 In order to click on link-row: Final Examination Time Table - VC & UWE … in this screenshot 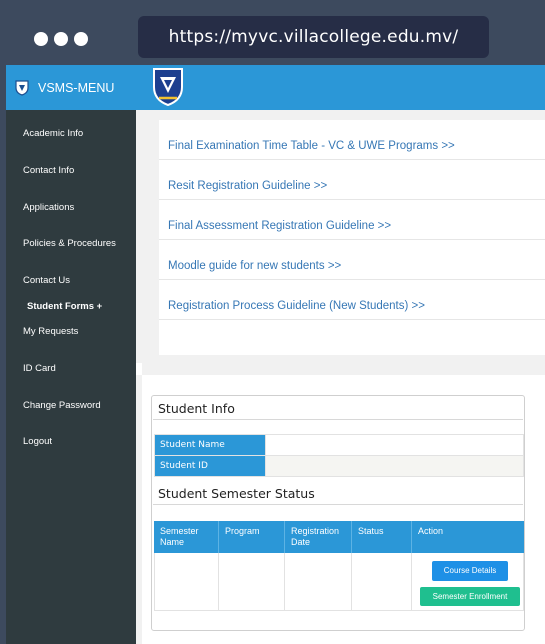, I will do `click(352, 140)`.